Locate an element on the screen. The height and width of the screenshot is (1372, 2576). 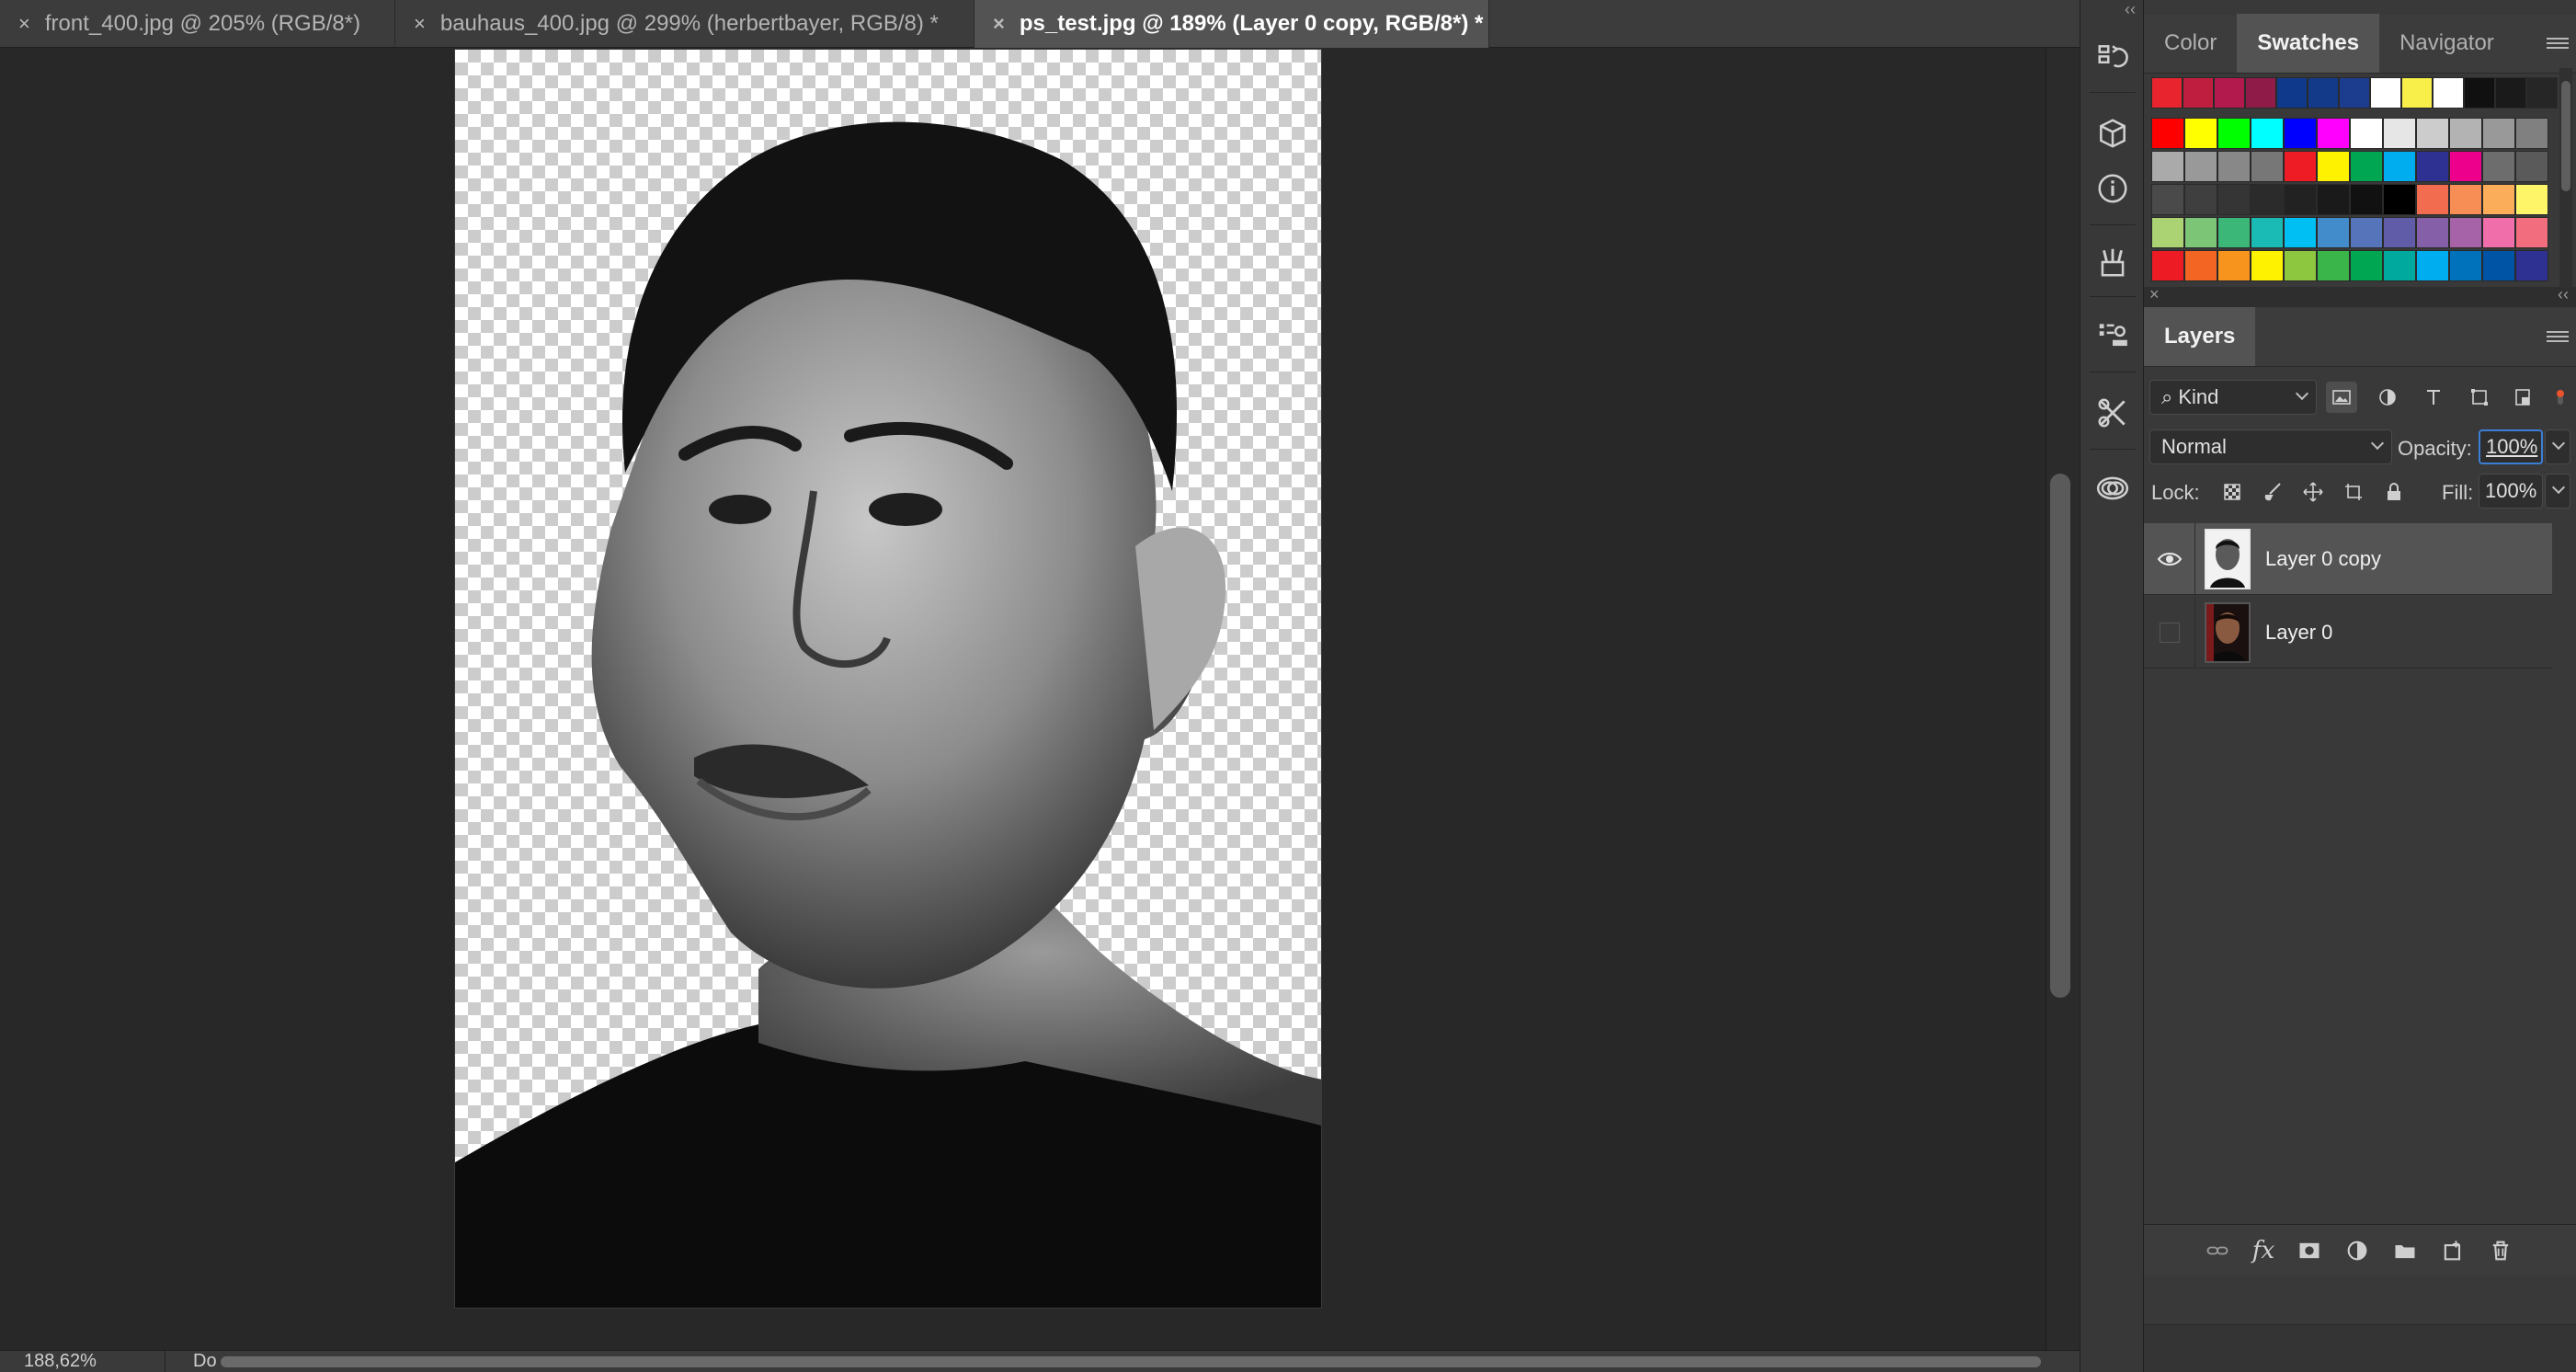
layer-row: Layer 0 is located at coordinates (2348, 632).